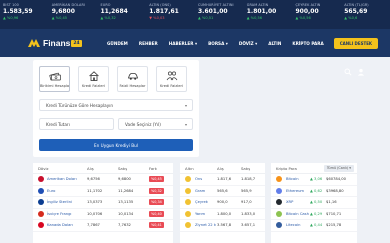  Describe the element at coordinates (314, 203) in the screenshot. I see `table-row: XRP ▲ 0,50 $1,16` at that location.